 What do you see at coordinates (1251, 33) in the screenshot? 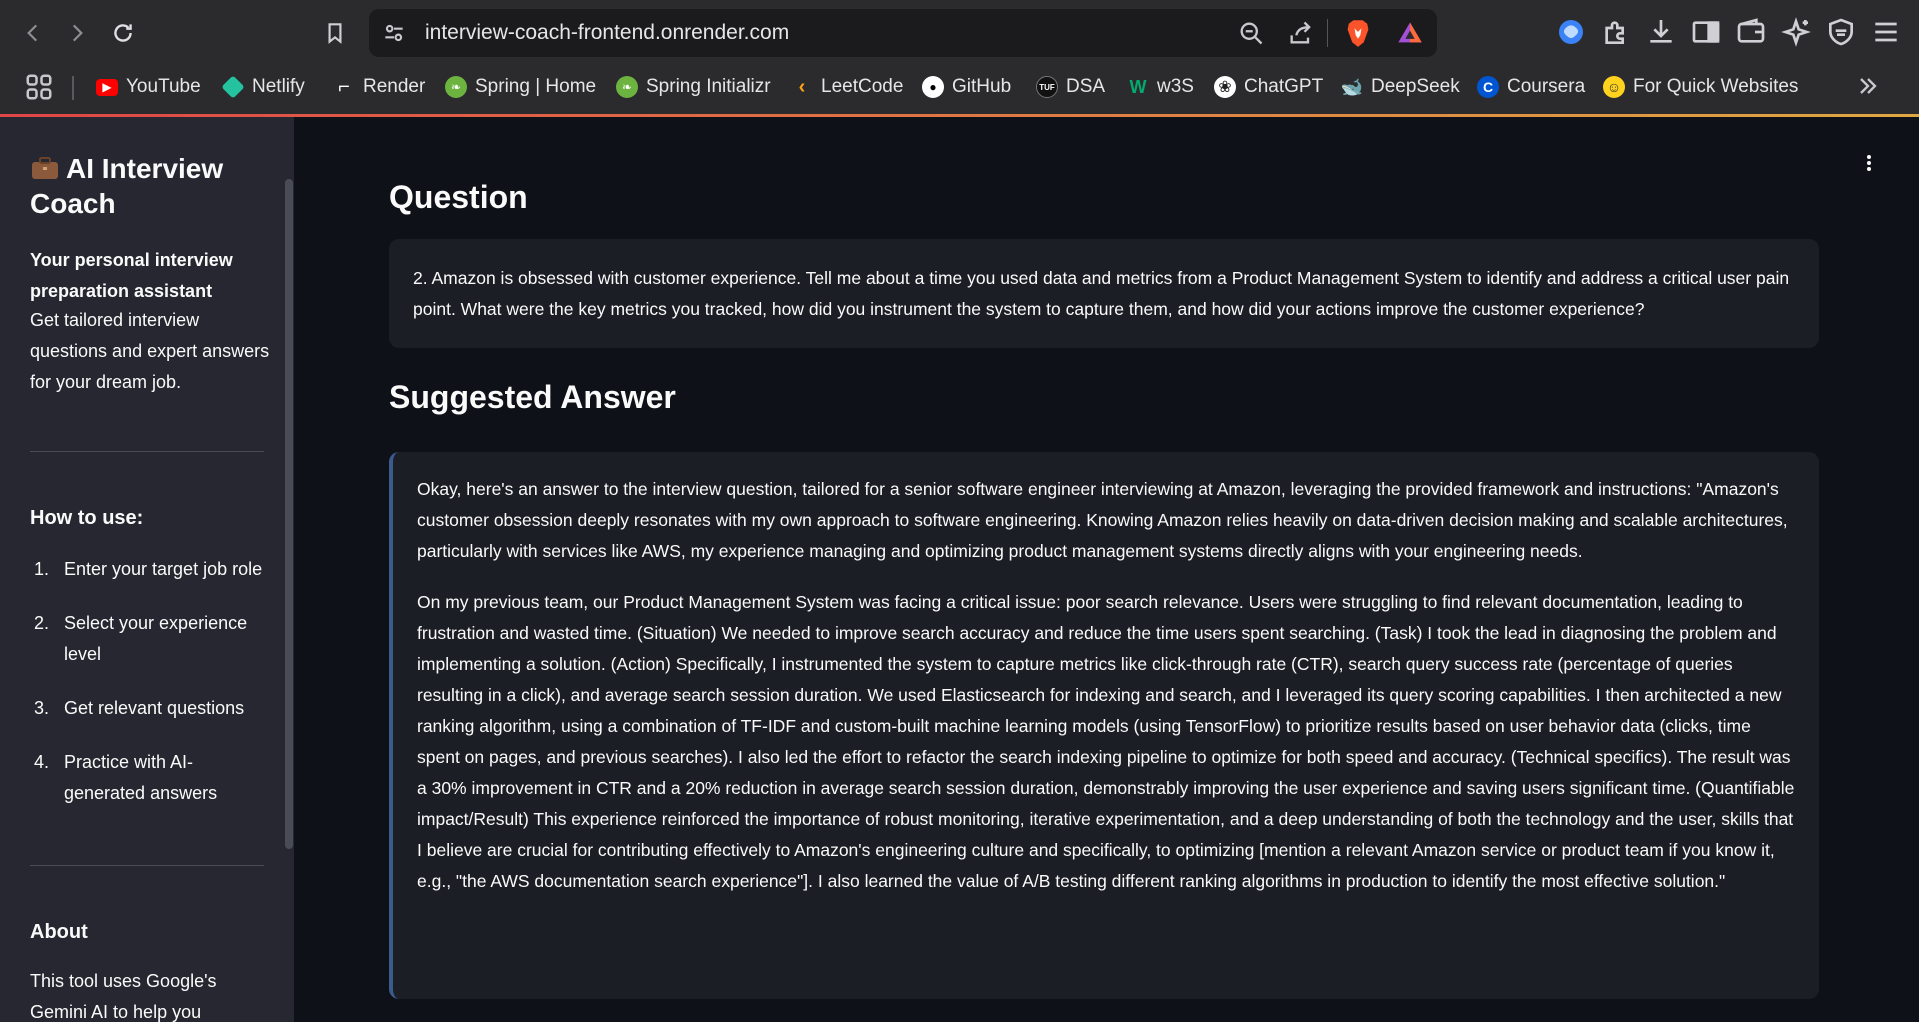
I see `zoom-icon` at bounding box center [1251, 33].